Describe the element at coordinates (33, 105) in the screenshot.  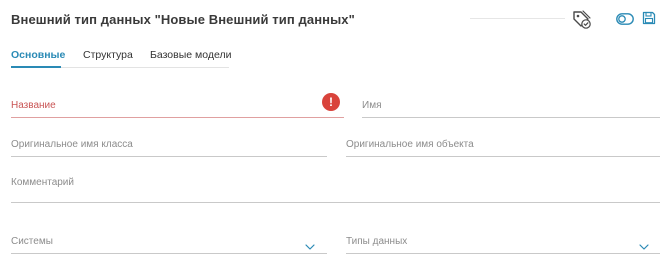
I see `name-field-label: Название` at that location.